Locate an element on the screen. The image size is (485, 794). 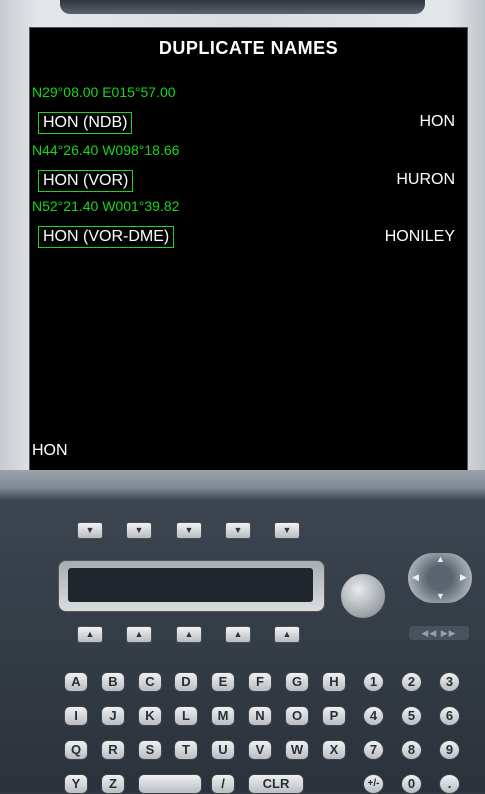
lsk-up-3: ▼ is located at coordinates (189, 530).